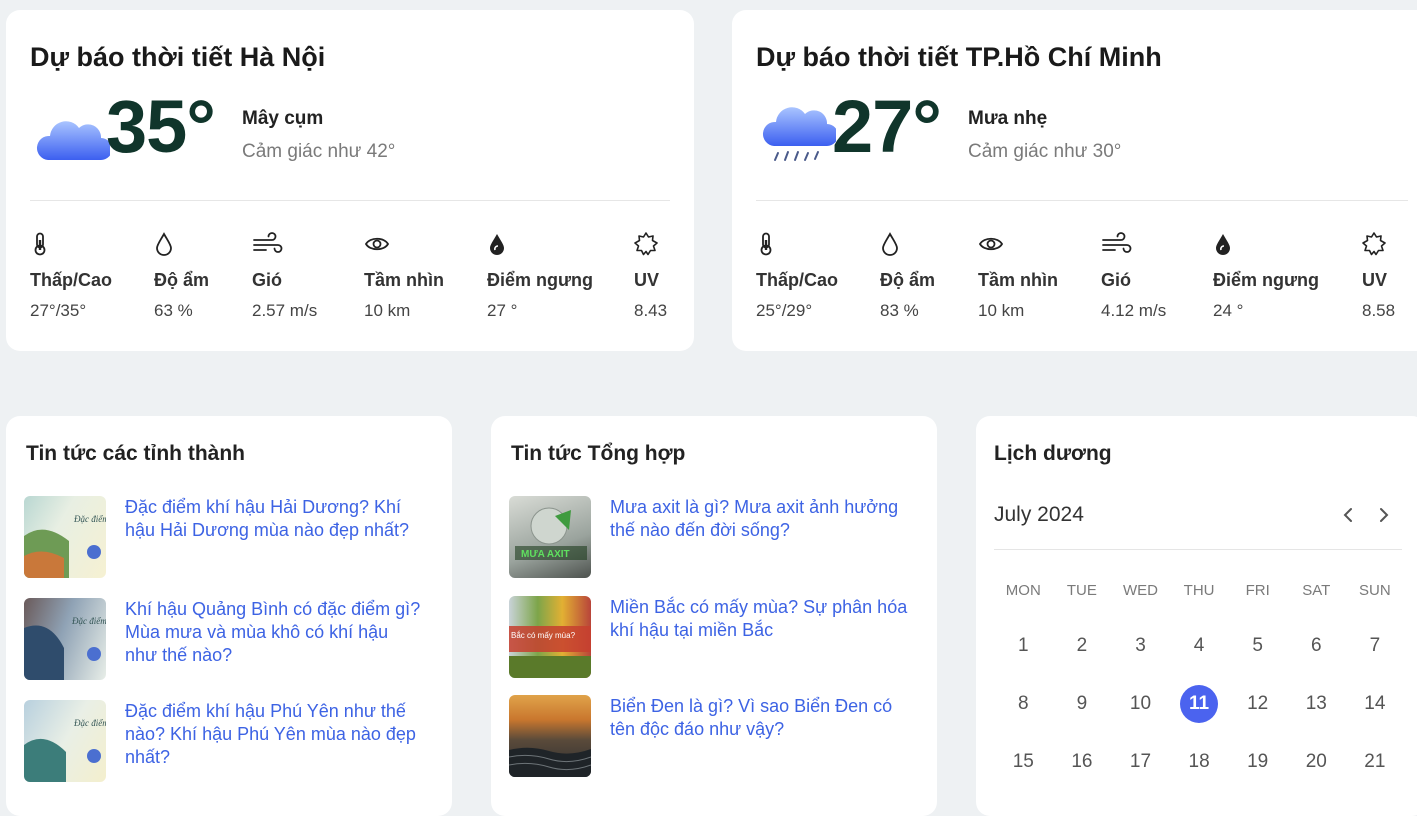  Describe the element at coordinates (88, 621) in the screenshot. I see `svg-text: Đặc điểm QUẢNG` at that location.